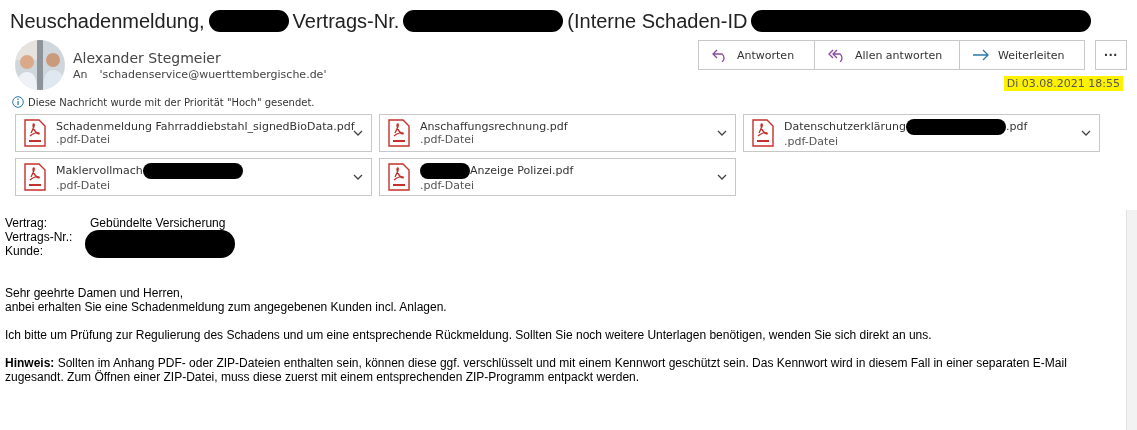 This screenshot has width=1137, height=430. Describe the element at coordinates (494, 126) in the screenshot. I see `file-name: Anschaffungsrechnung.pdf` at that location.